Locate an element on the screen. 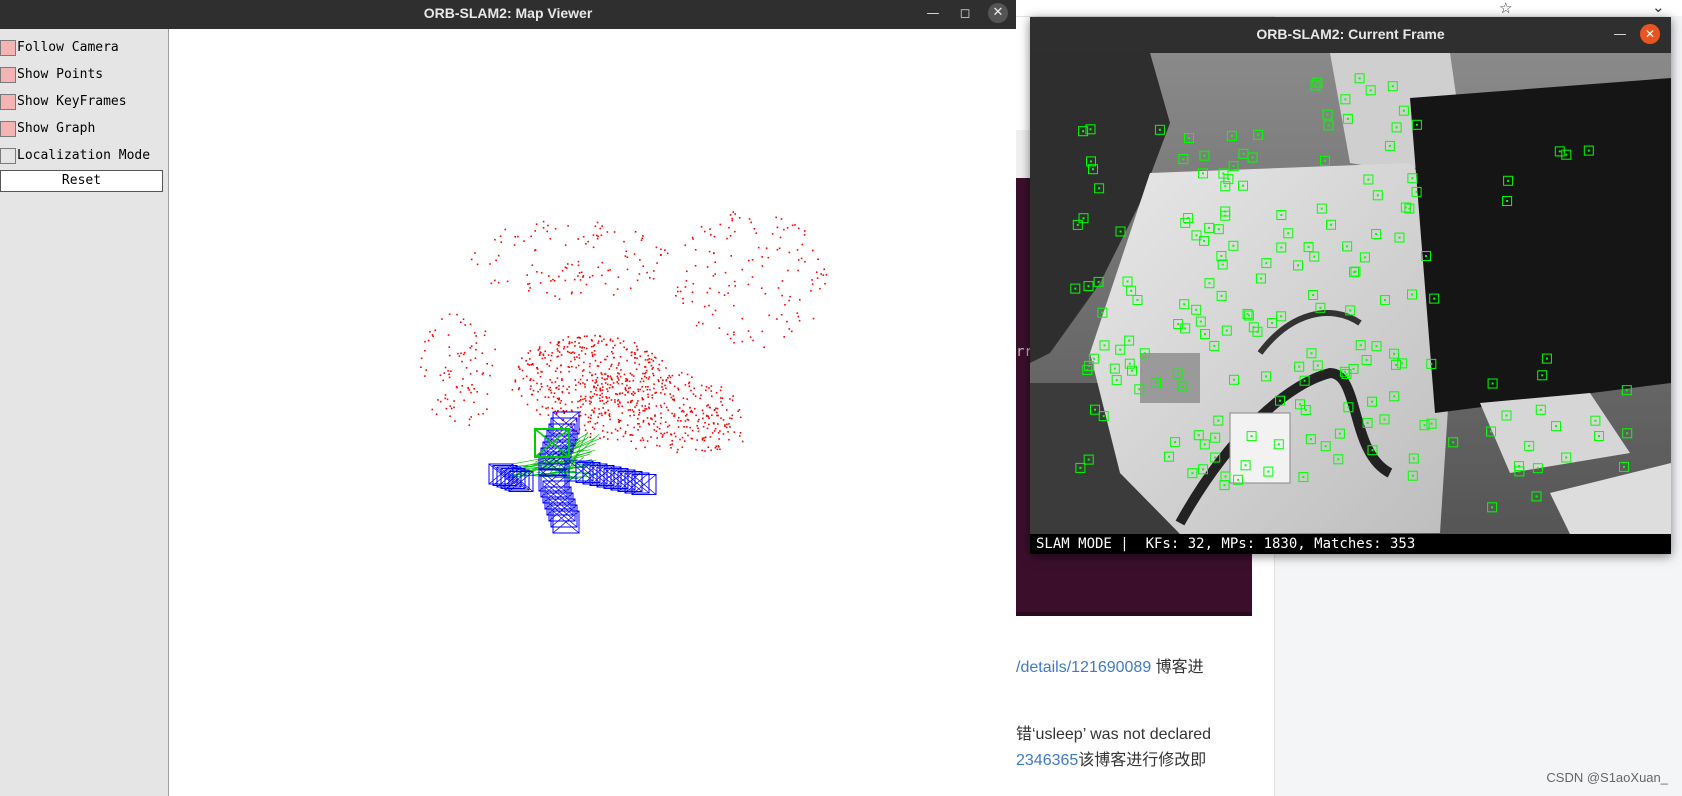 The image size is (1682, 796). map-viewer-titlebar: ORB-SLAM2: Map Viewer — ◻ ✕ is located at coordinates (508, 14).